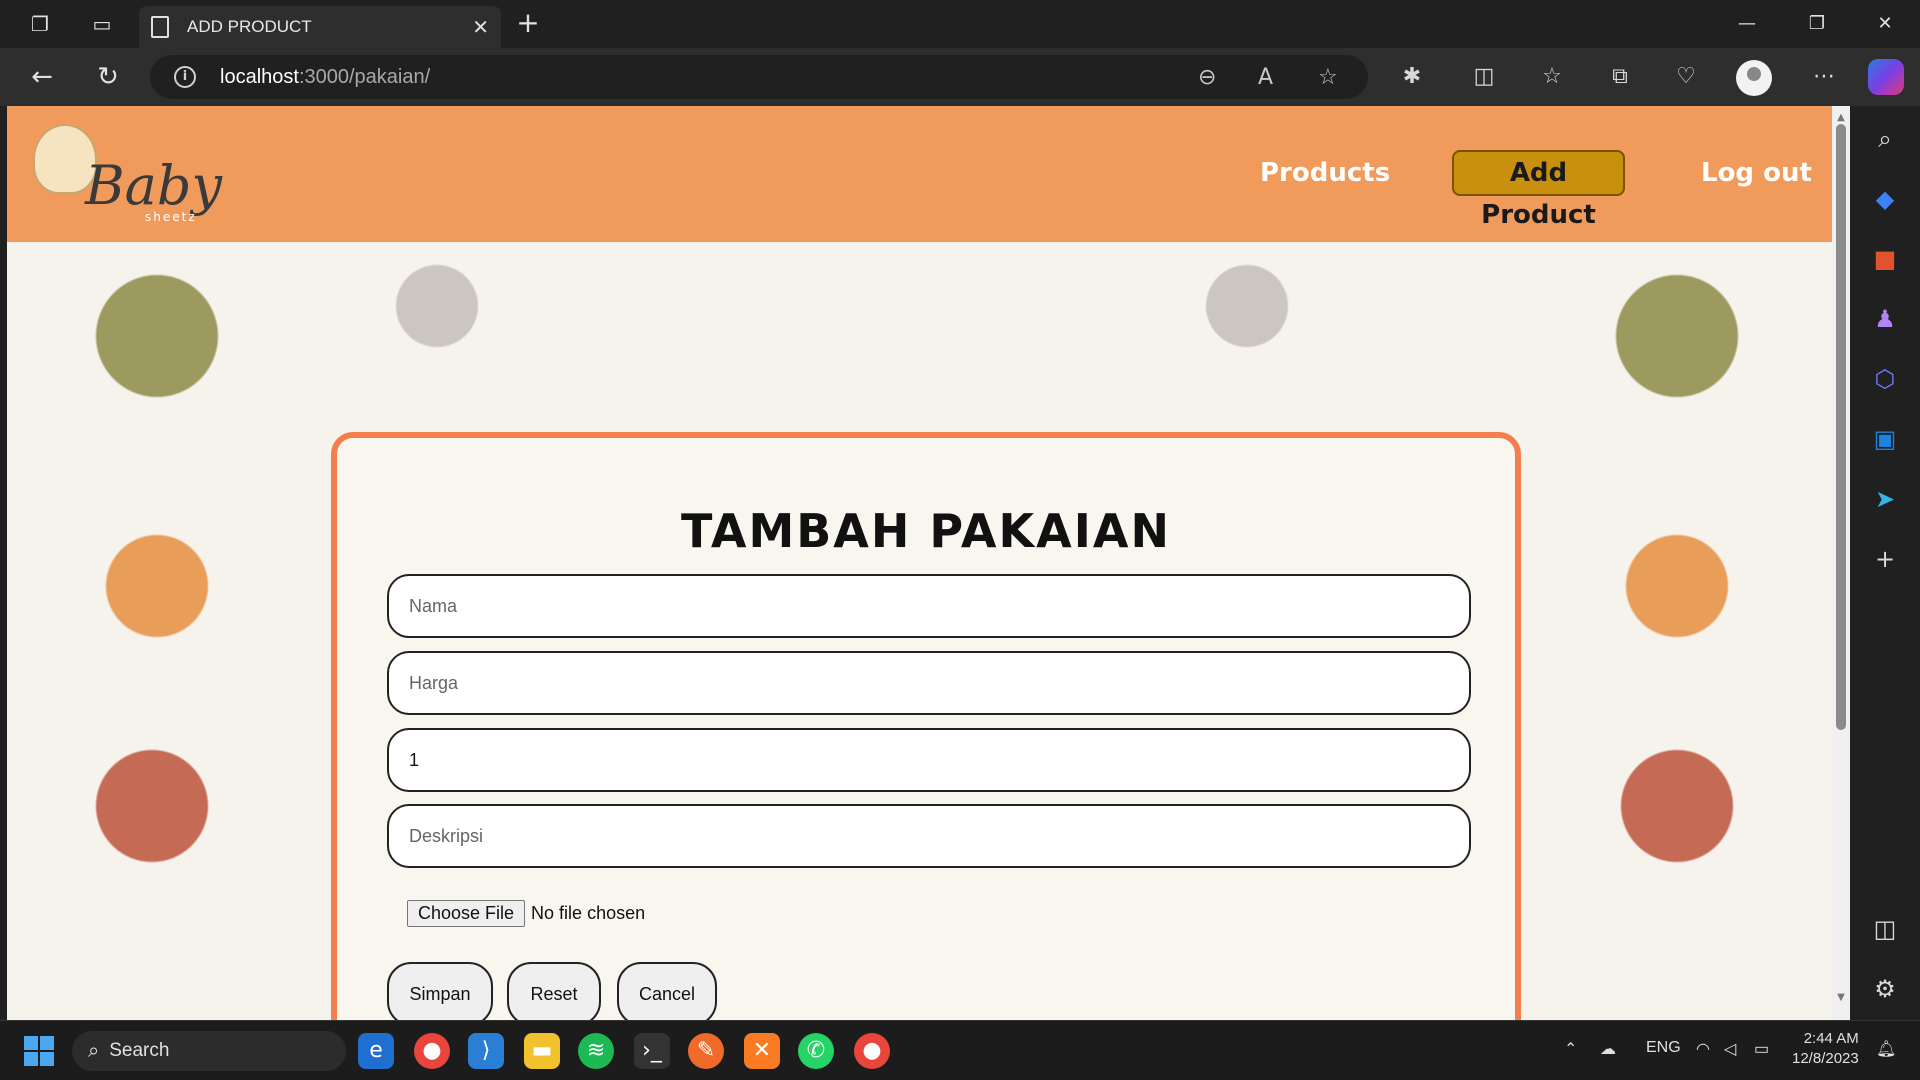 The height and width of the screenshot is (1080, 1920). I want to click on clock-date: 12/8/2023, so click(1825, 1058).